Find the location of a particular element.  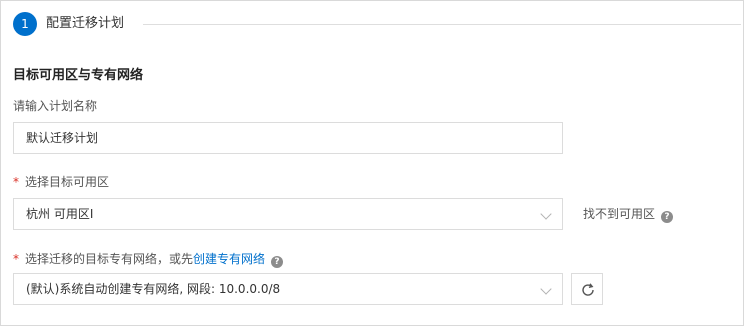

vpc-select: (默认)系统自动创建专有网络, 网段: 10.0.0.0/8 is located at coordinates (288, 289).